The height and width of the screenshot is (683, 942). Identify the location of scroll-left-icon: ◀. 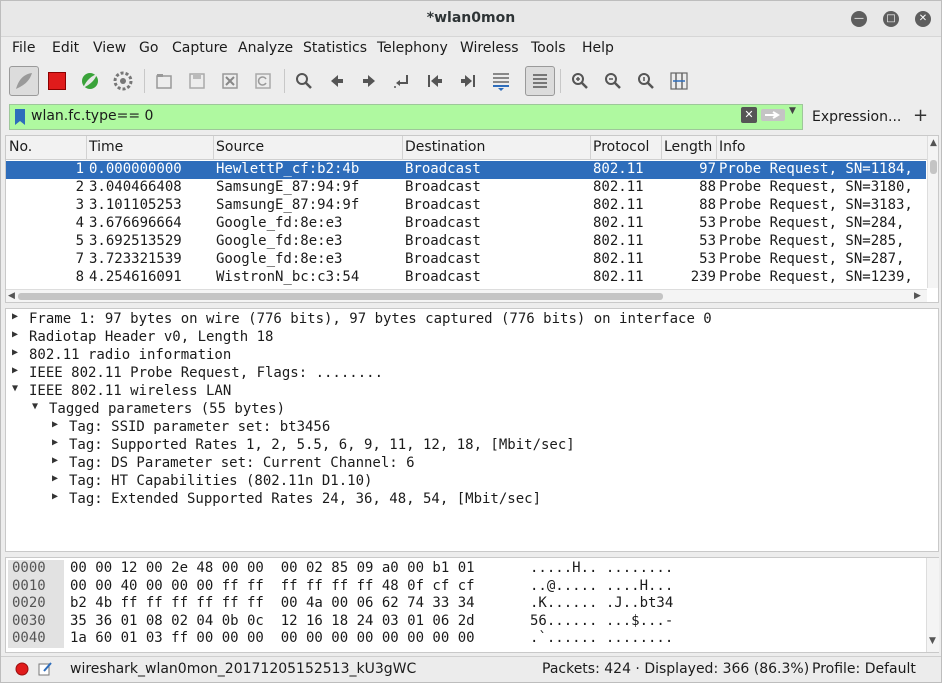
(11, 296).